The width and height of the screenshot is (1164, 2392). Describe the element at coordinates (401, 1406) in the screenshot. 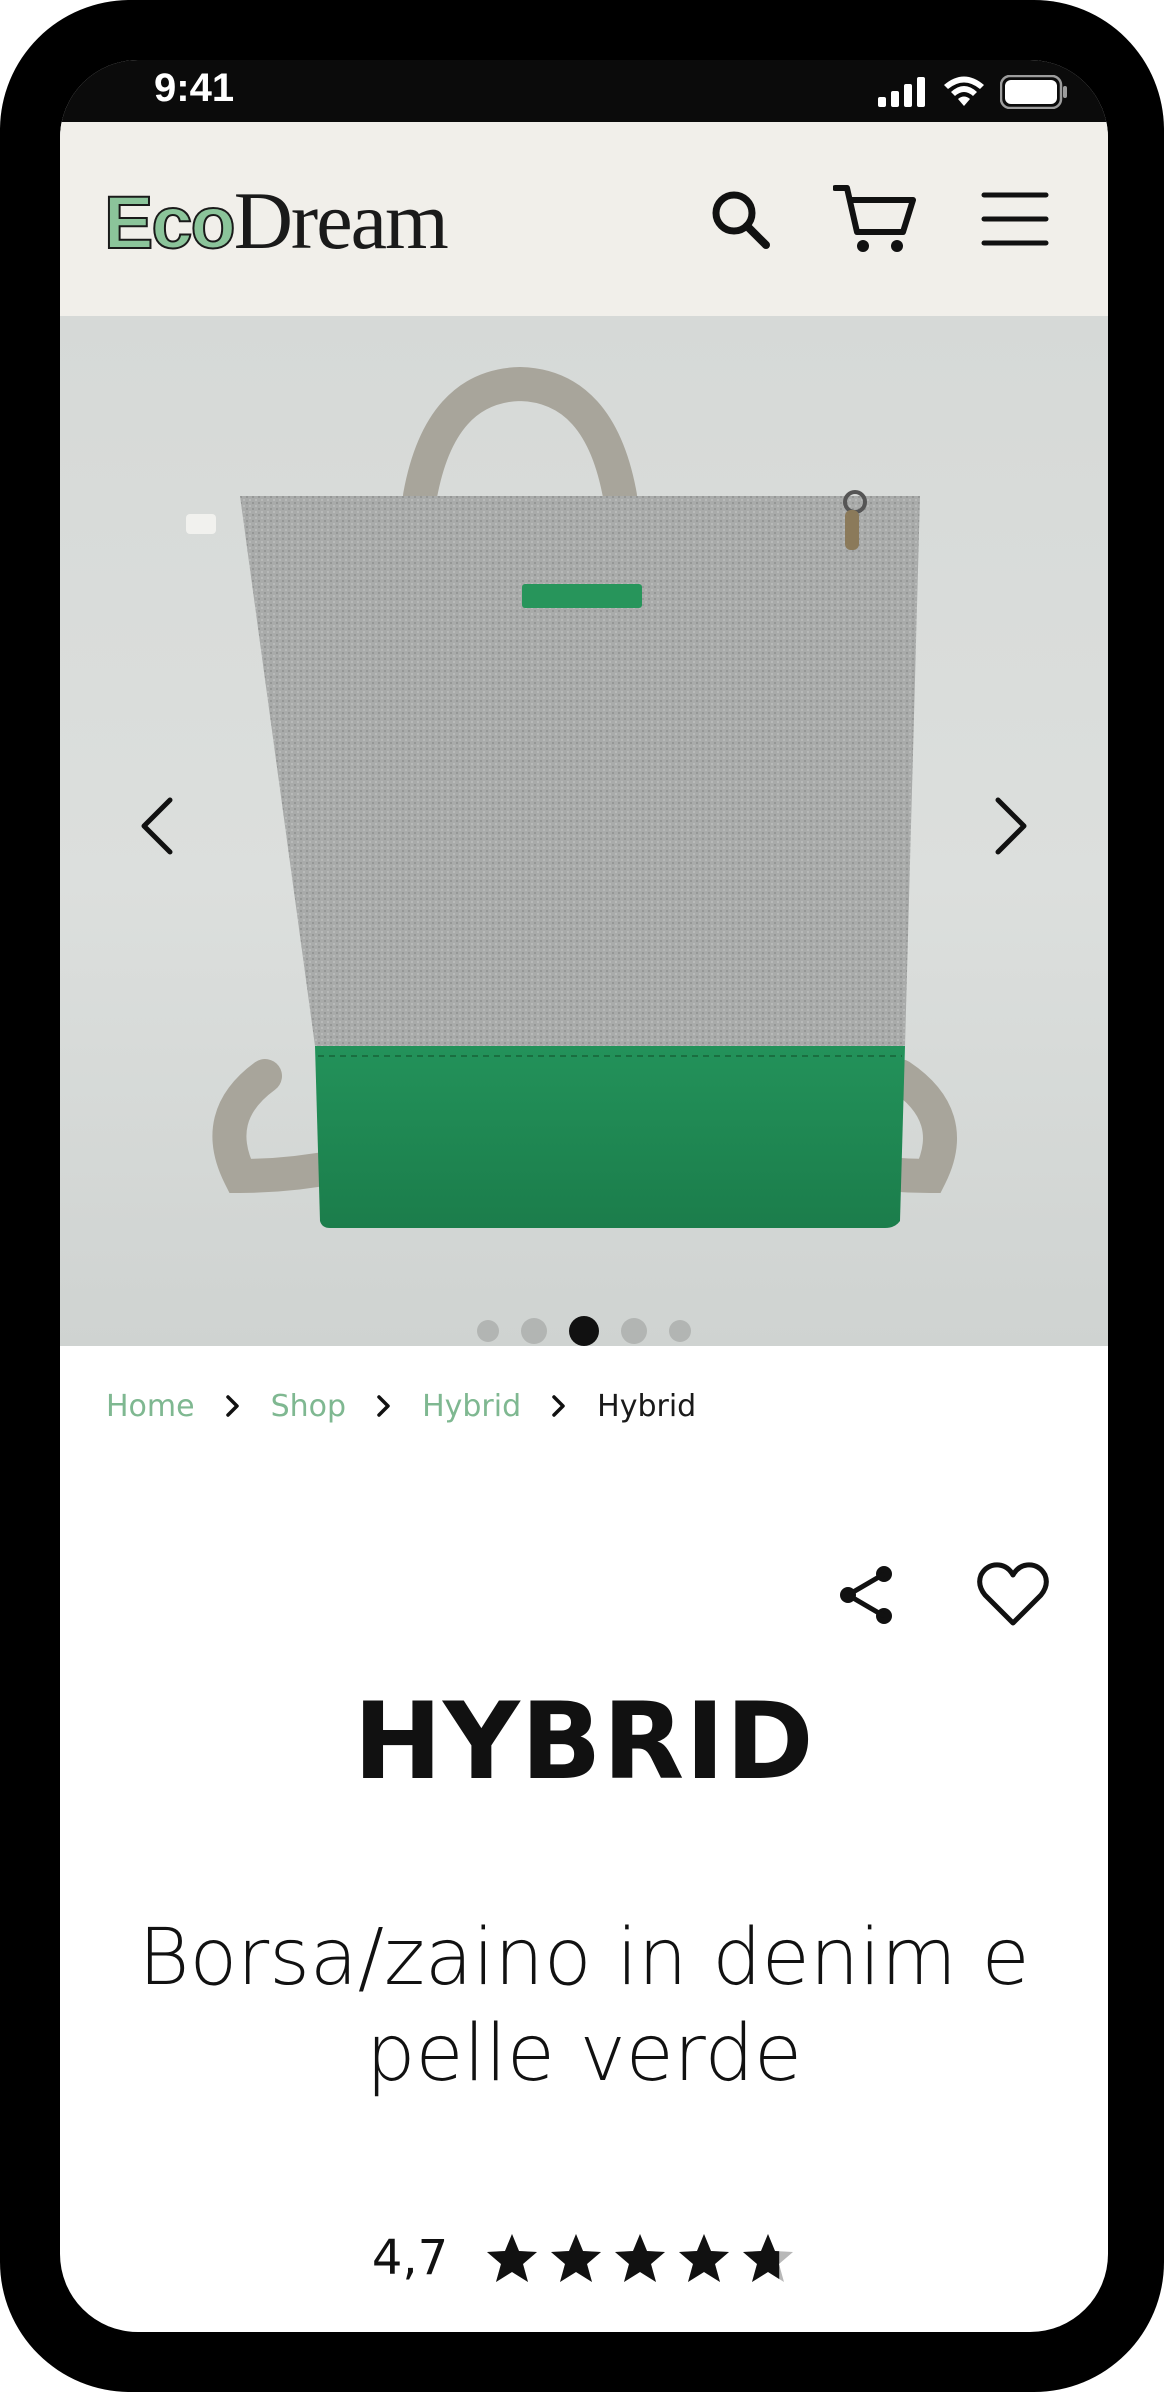

I see `breadcrumb: Home Shop Hybrid Hybrid` at that location.